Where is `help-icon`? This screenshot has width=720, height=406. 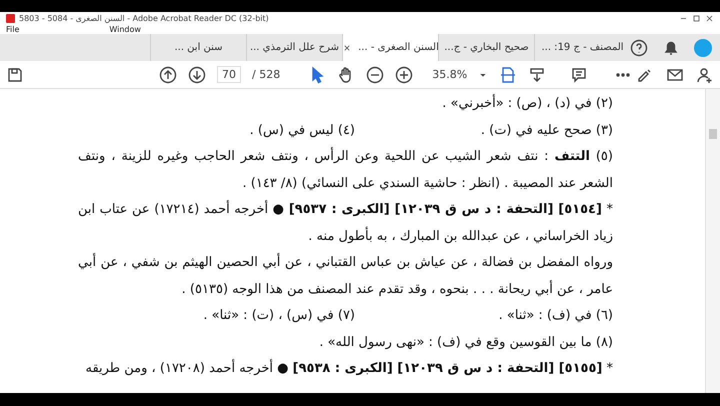
help-icon is located at coordinates (639, 47).